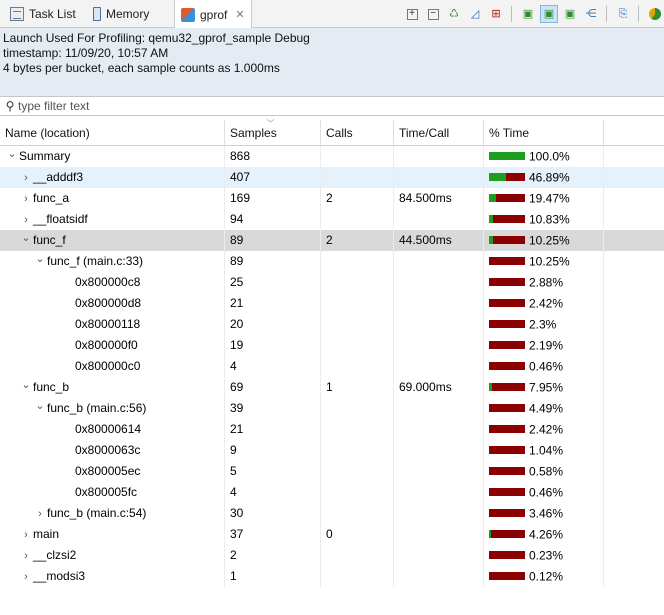 This screenshot has width=664, height=615. I want to click on table-row: 0x80000118 20 2.3%, so click(332, 324).